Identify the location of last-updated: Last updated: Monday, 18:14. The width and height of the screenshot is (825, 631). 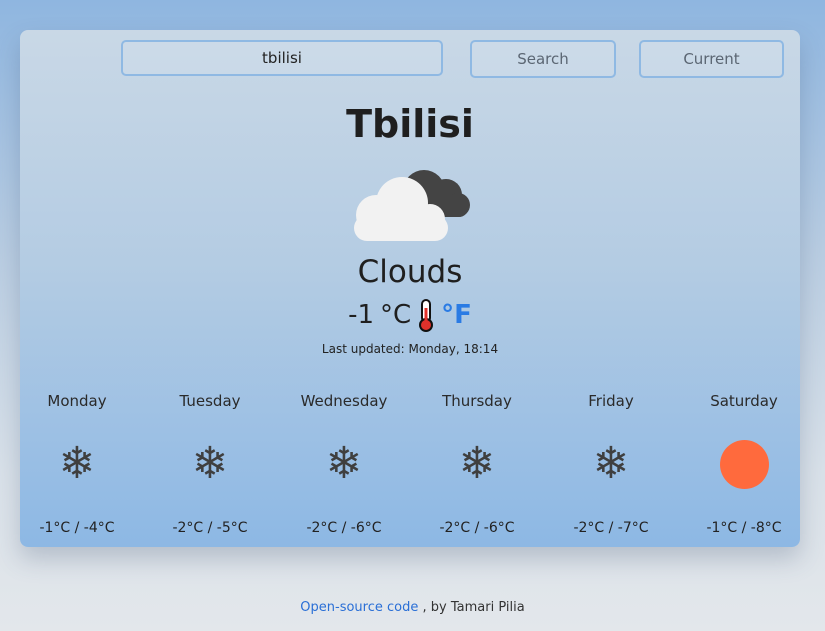
(410, 349).